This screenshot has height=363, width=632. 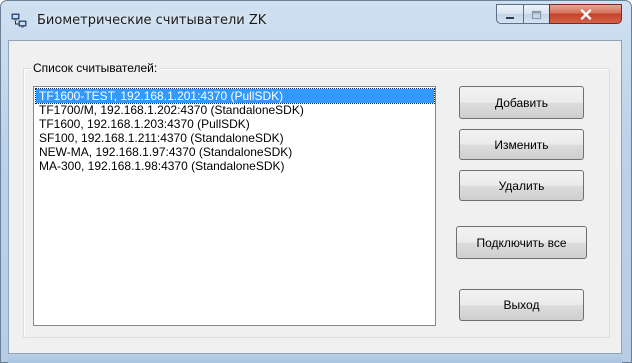 What do you see at coordinates (144, 124) in the screenshot?
I see `list-item: TF1600, 192.168.1.203:4370 (PullSDK)` at bounding box center [144, 124].